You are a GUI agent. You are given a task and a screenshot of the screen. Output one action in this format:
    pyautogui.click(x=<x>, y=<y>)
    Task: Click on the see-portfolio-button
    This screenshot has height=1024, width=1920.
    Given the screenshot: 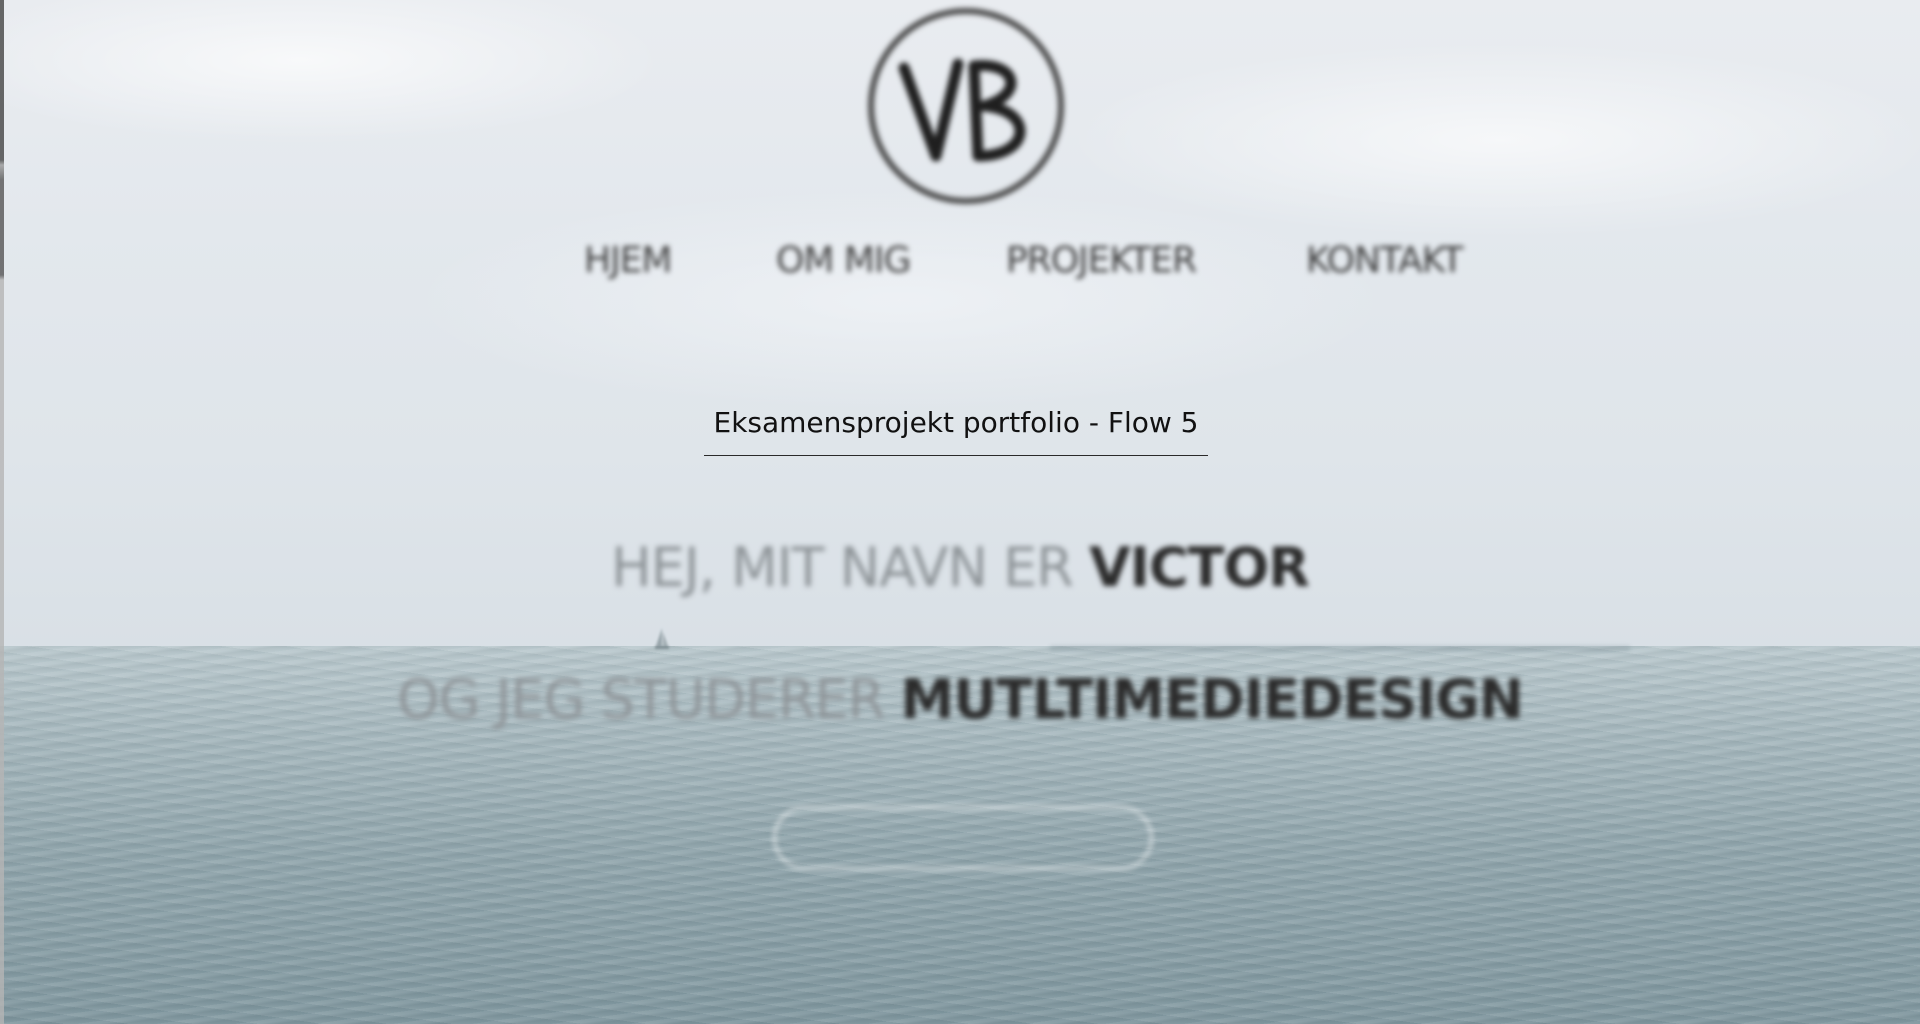 What is the action you would take?
    pyautogui.click(x=963, y=838)
    